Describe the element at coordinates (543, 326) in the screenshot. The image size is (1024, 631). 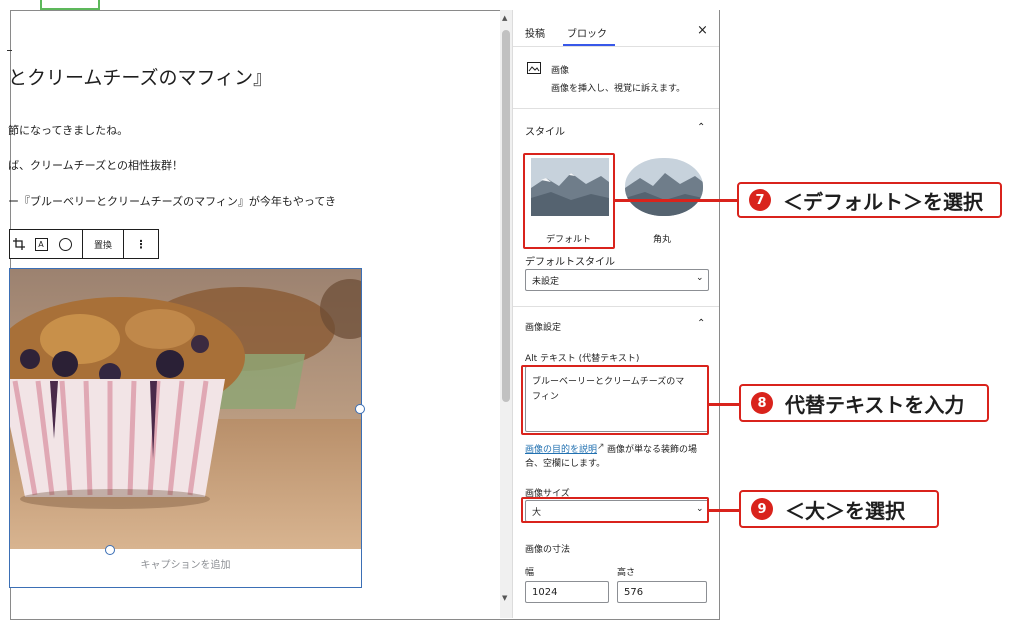
I see `image-settings-title: 画像設定` at that location.